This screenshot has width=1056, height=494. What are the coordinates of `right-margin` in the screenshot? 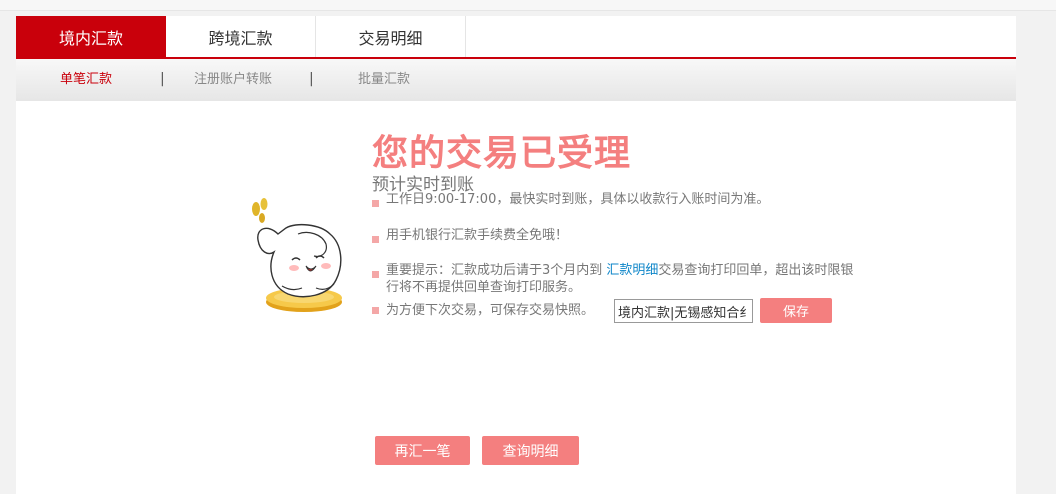 It's located at (1036, 255).